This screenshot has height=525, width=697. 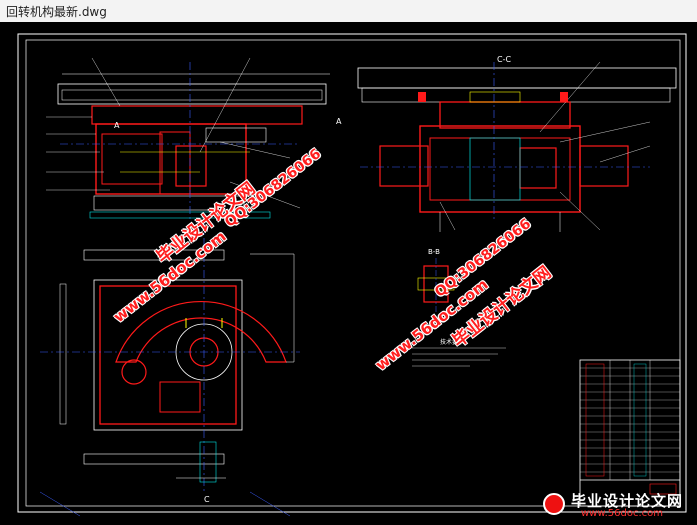 What do you see at coordinates (348, 11) in the screenshot?
I see `window-titlebar: 回转机构最新.dwg` at bounding box center [348, 11].